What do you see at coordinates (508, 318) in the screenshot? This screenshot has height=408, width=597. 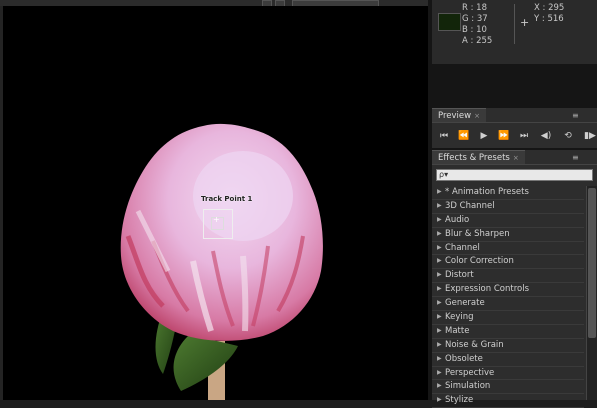 I see `list-item: ▶ Keying` at bounding box center [508, 318].